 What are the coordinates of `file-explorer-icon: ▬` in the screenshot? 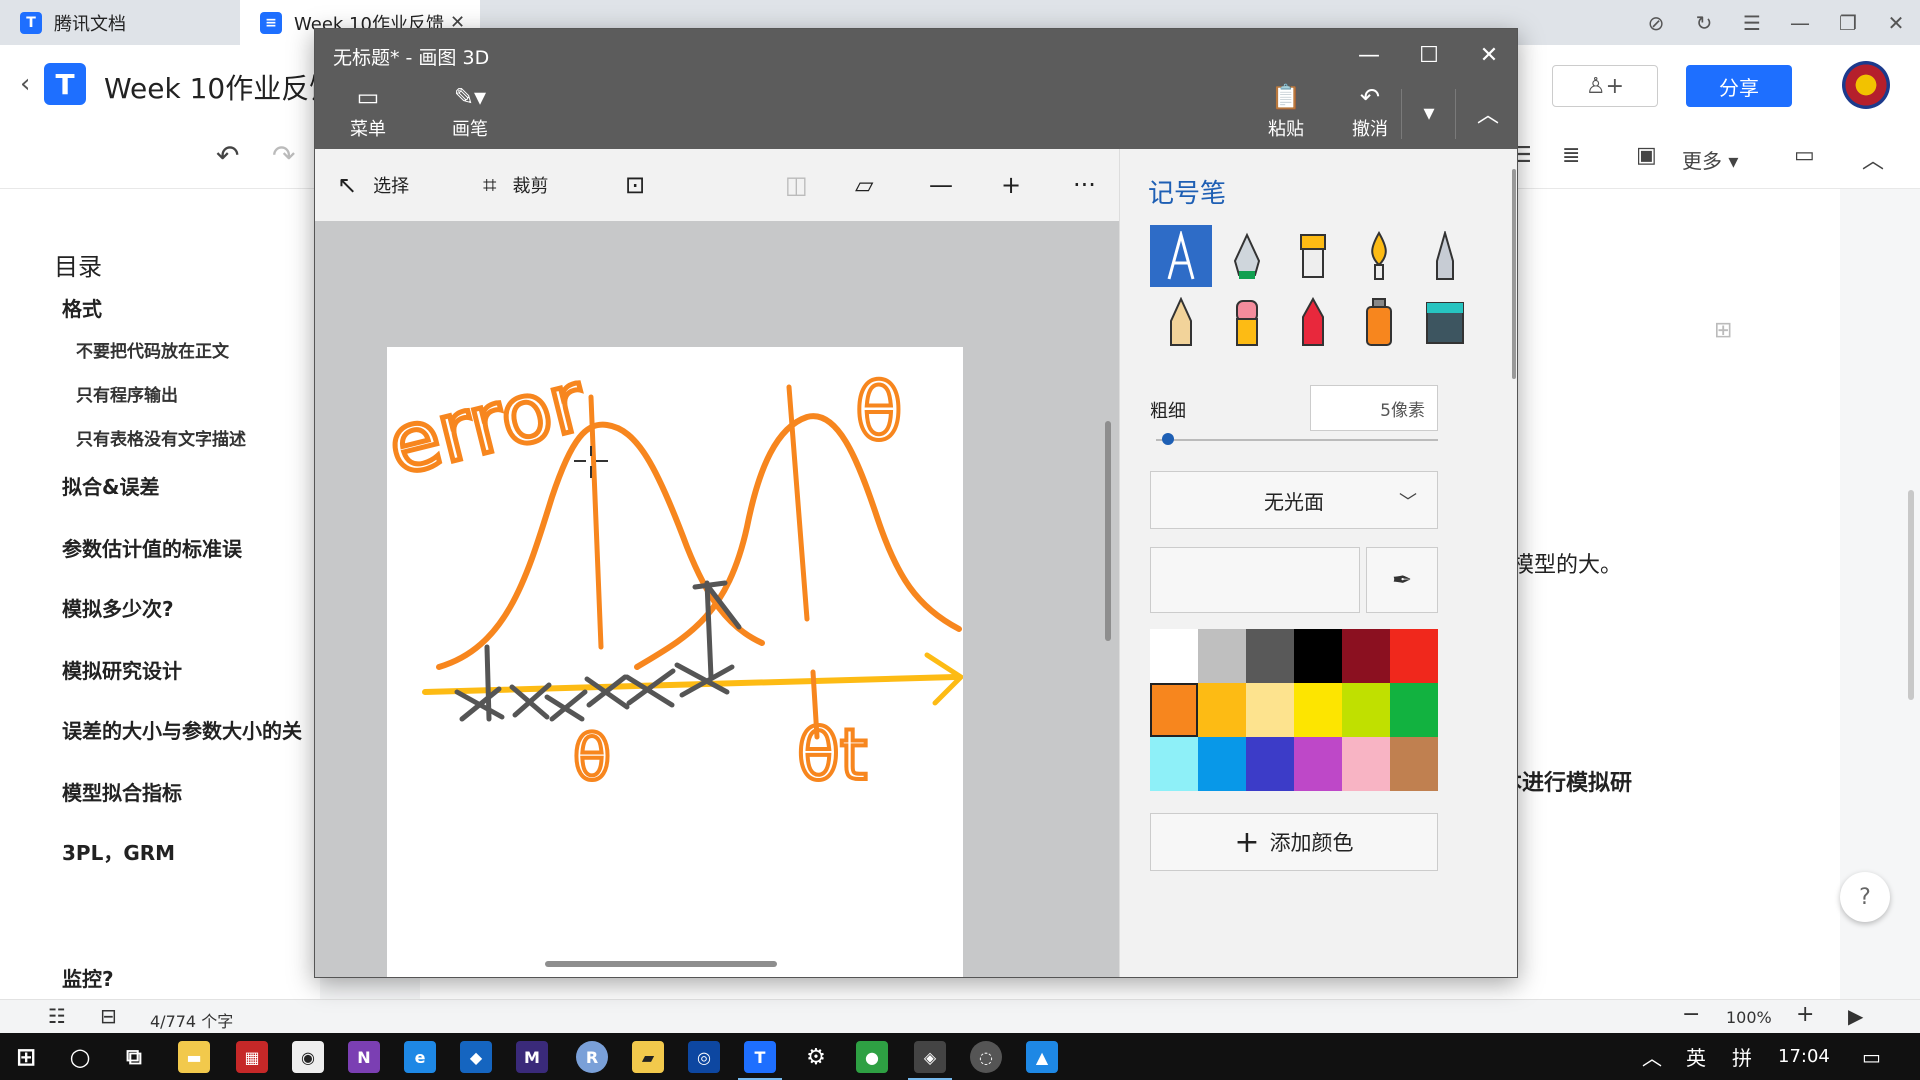 It's located at (194, 1057).